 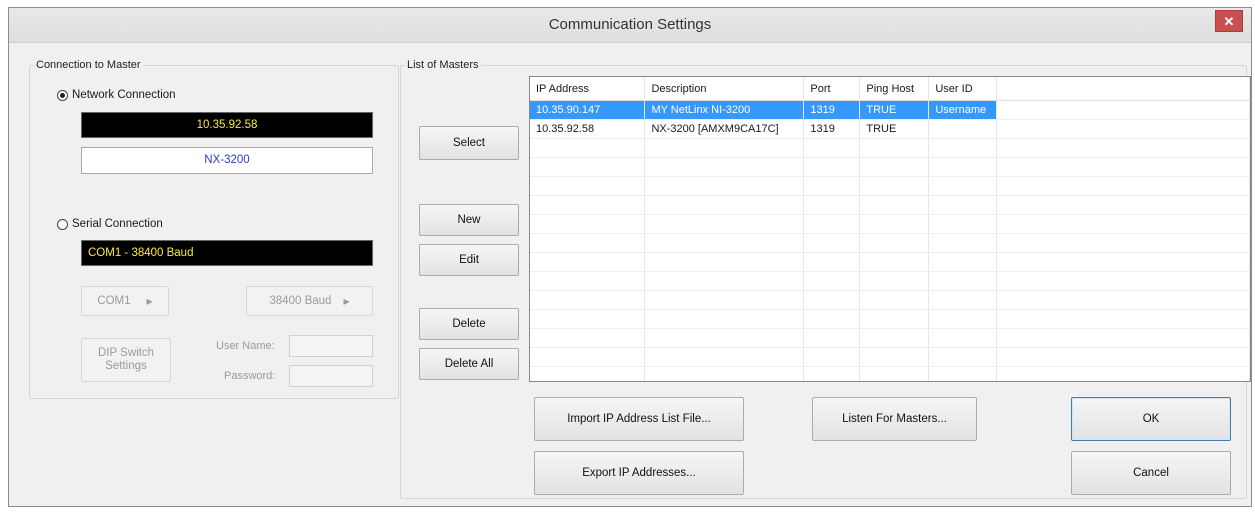 I want to click on network-name-display: NX-3200, so click(x=227, y=160).